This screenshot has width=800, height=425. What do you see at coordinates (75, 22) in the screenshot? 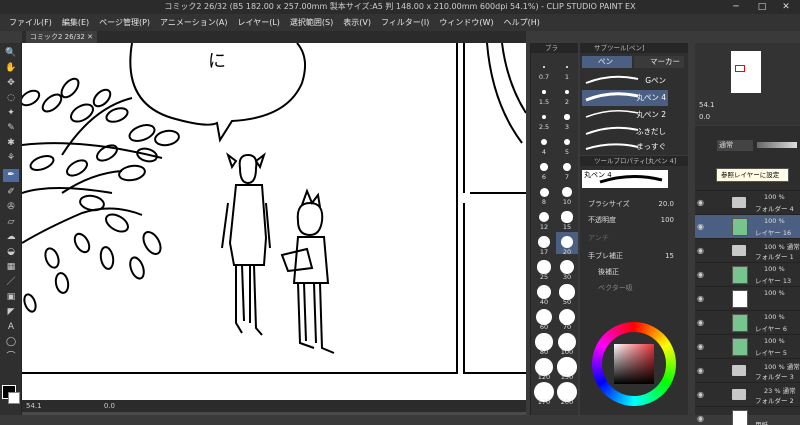
I see `menu-edit: 編集(E)` at bounding box center [75, 22].